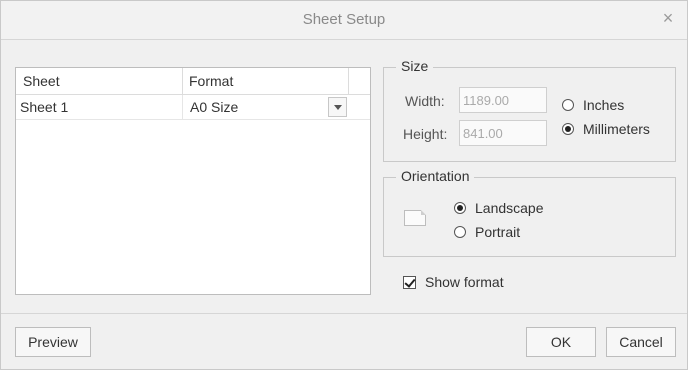 Image resolution: width=688 pixels, height=370 pixels. Describe the element at coordinates (425, 101) in the screenshot. I see `width-label: Width:` at that location.